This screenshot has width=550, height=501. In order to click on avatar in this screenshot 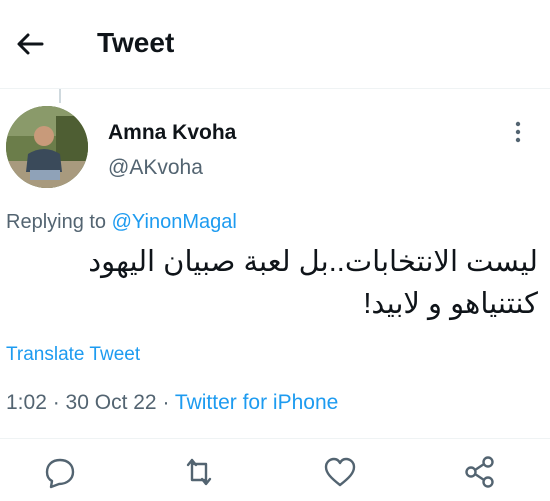, I will do `click(47, 147)`.